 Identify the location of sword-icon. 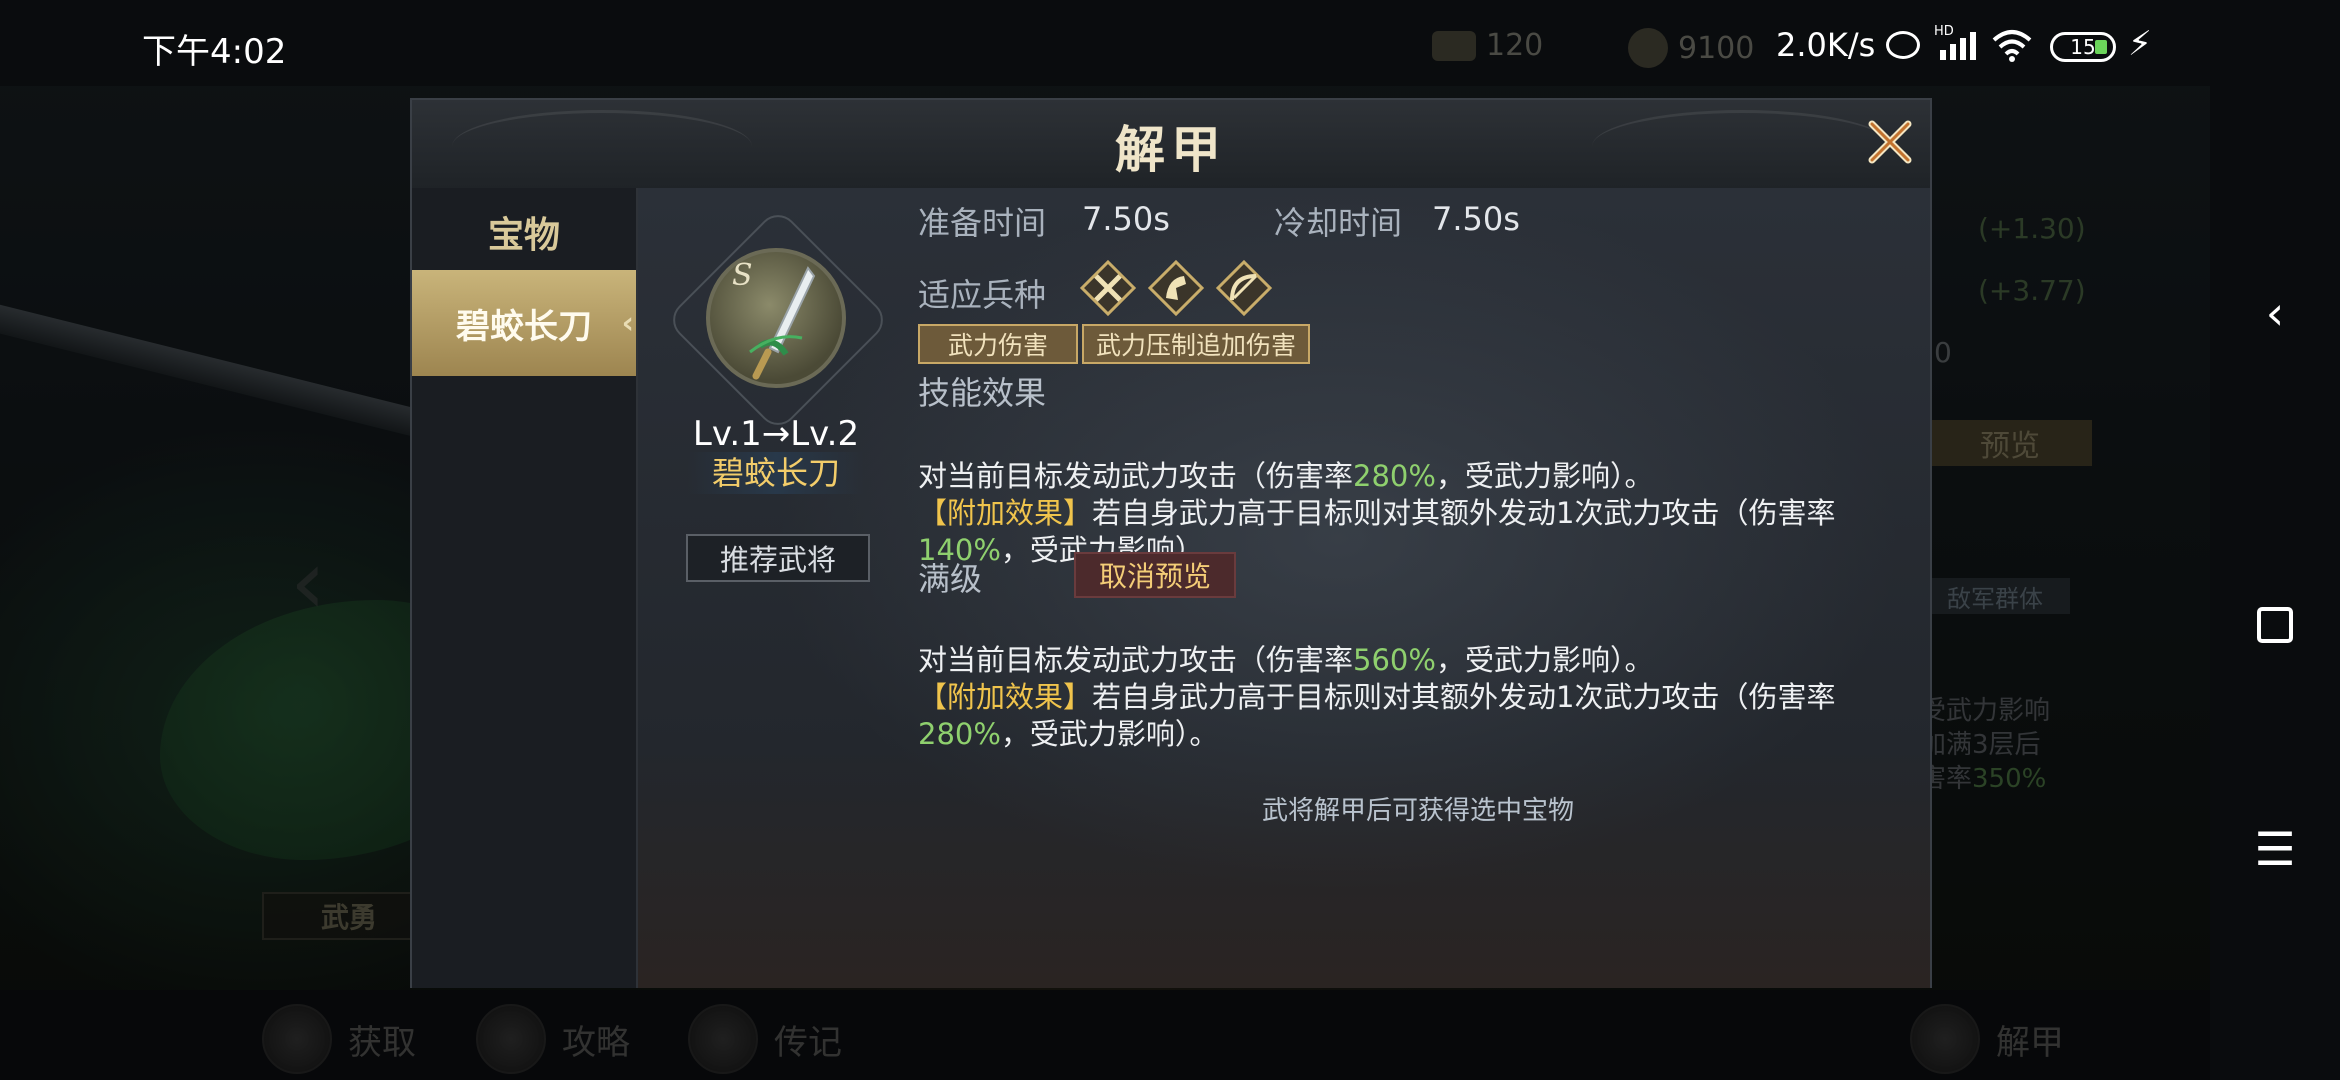
(782, 323).